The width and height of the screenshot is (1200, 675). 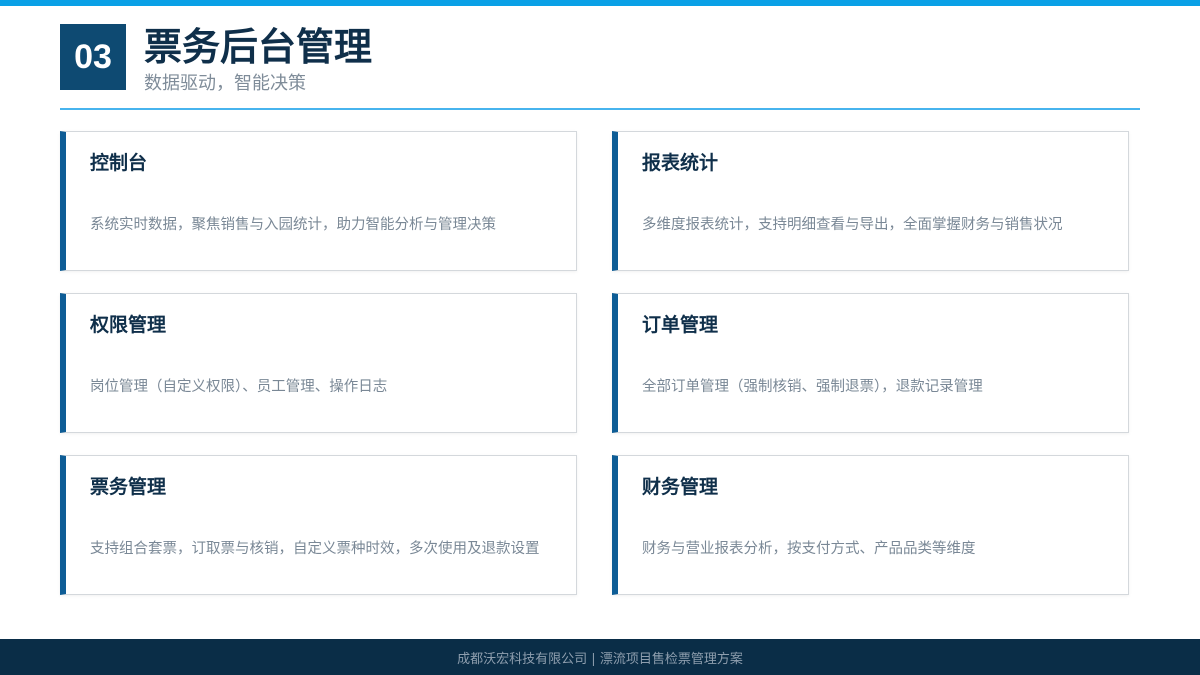 I want to click on card-title: 财务管理, so click(x=680, y=487).